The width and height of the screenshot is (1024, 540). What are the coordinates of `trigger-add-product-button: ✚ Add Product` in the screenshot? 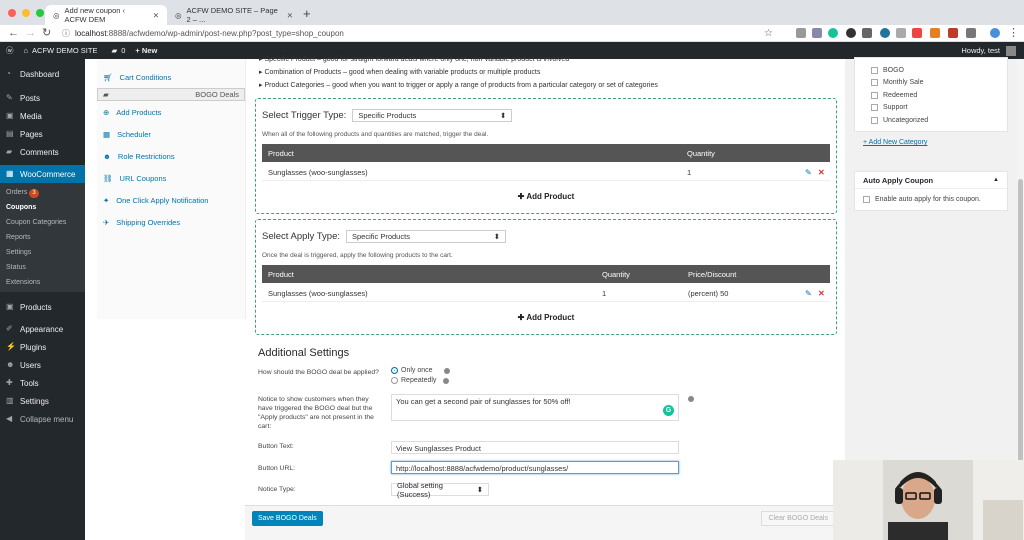 It's located at (546, 196).